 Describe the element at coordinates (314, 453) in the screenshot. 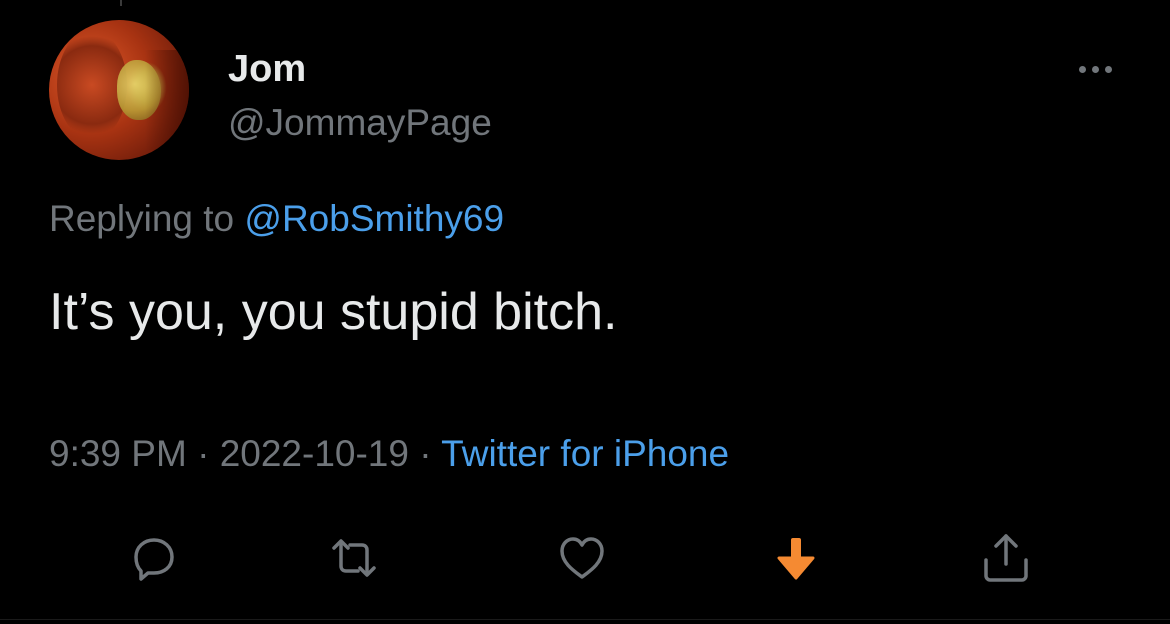

I see `tweet-date: 2022-10-19` at that location.